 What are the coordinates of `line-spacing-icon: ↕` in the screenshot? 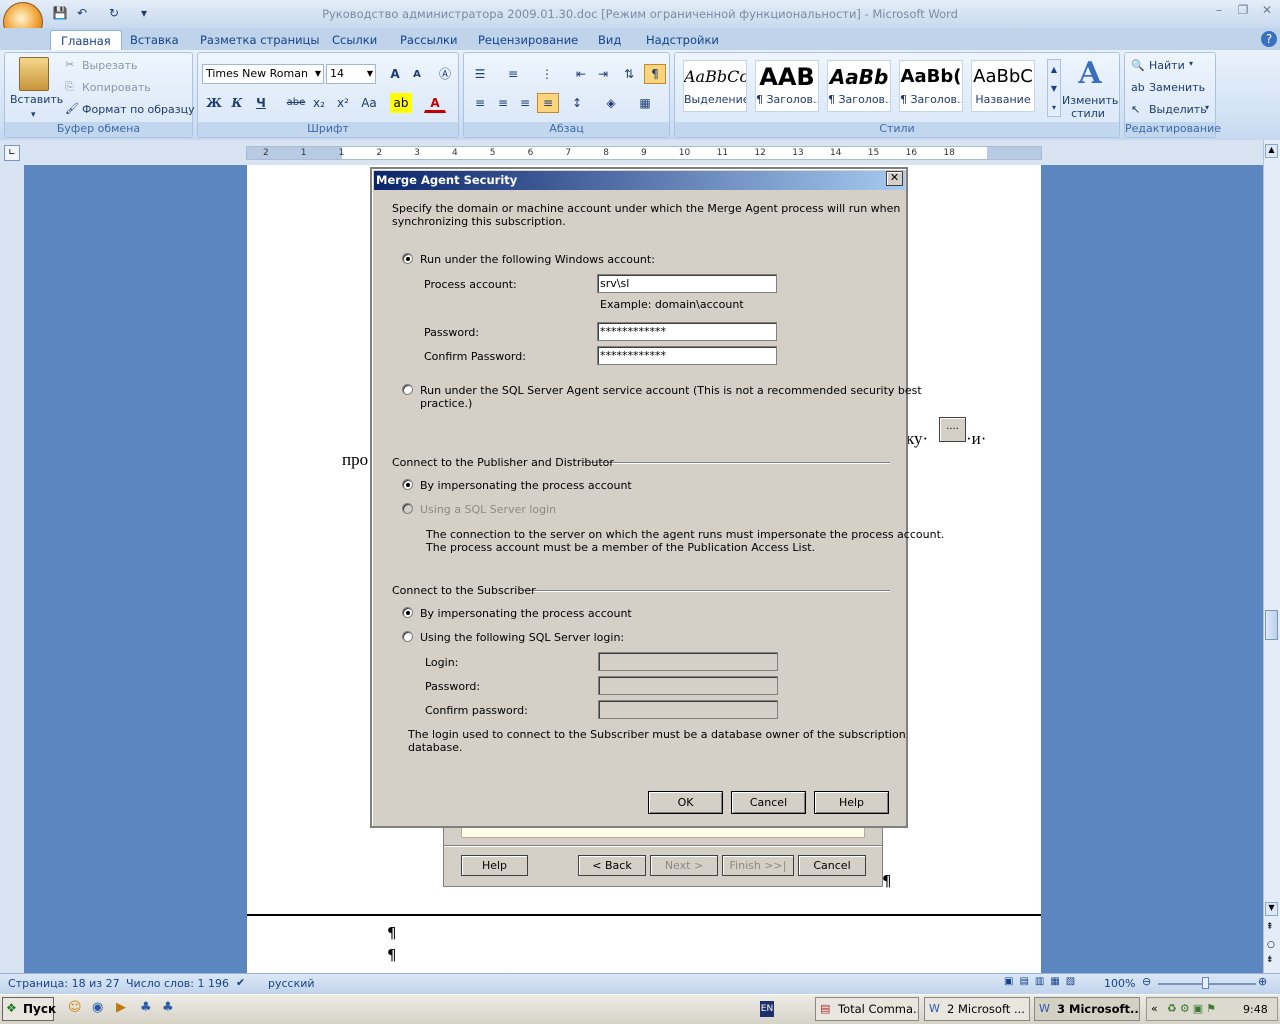 It's located at (577, 103).